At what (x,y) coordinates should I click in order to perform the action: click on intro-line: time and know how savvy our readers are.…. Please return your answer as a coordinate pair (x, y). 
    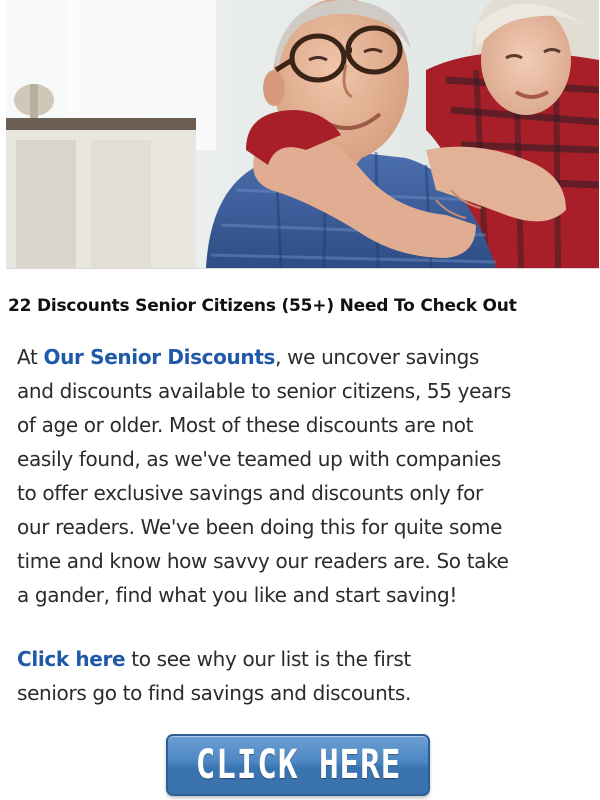
    Looking at the image, I should click on (263, 561).